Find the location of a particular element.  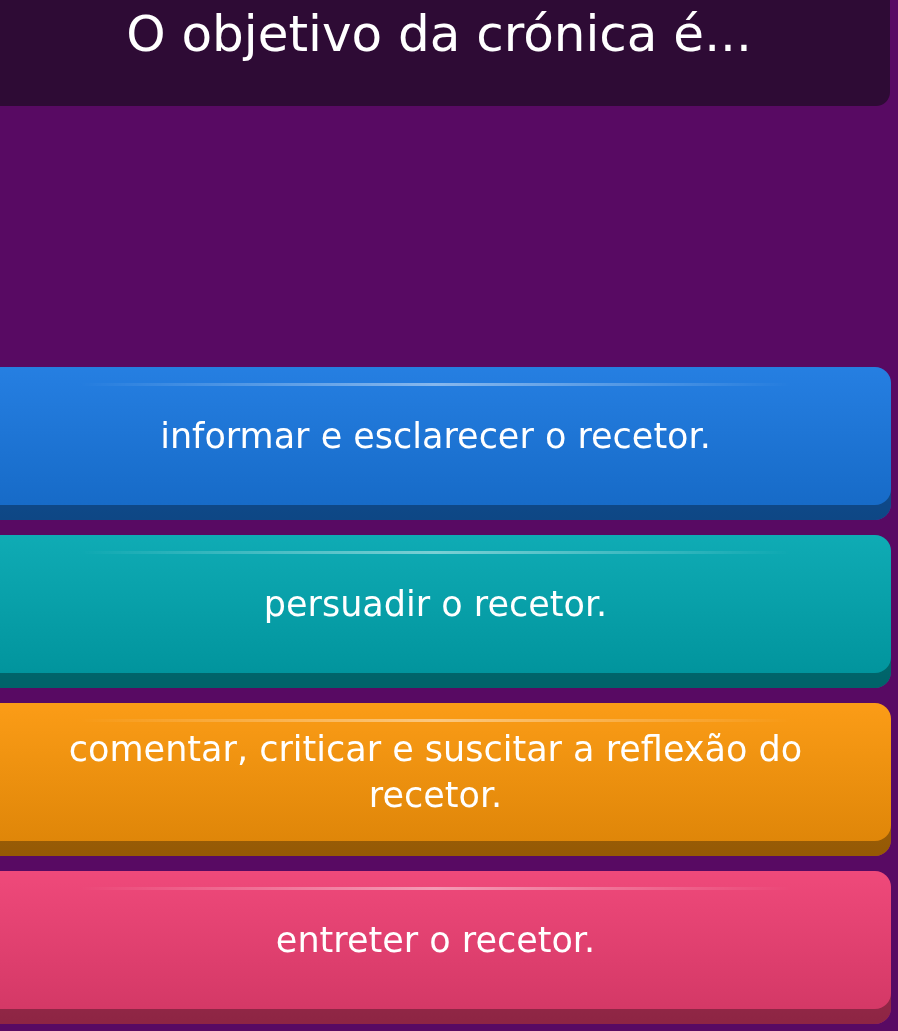

answer-button: persuadir o recetor. is located at coordinates (445, 611).